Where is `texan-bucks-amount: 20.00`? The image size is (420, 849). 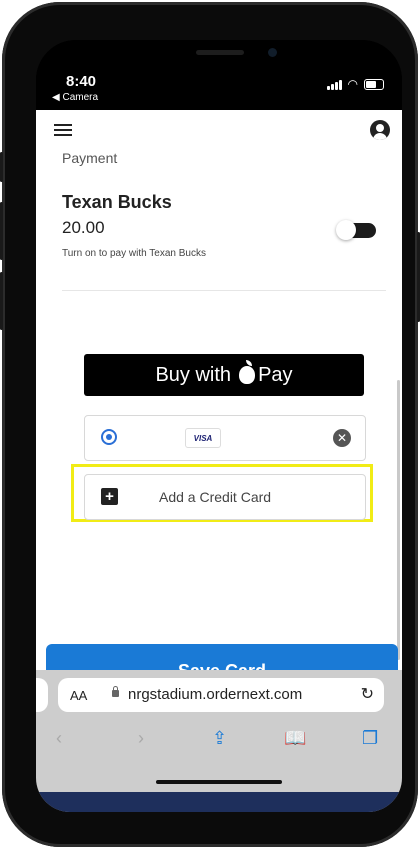
texan-bucks-amount: 20.00 is located at coordinates (83, 227).